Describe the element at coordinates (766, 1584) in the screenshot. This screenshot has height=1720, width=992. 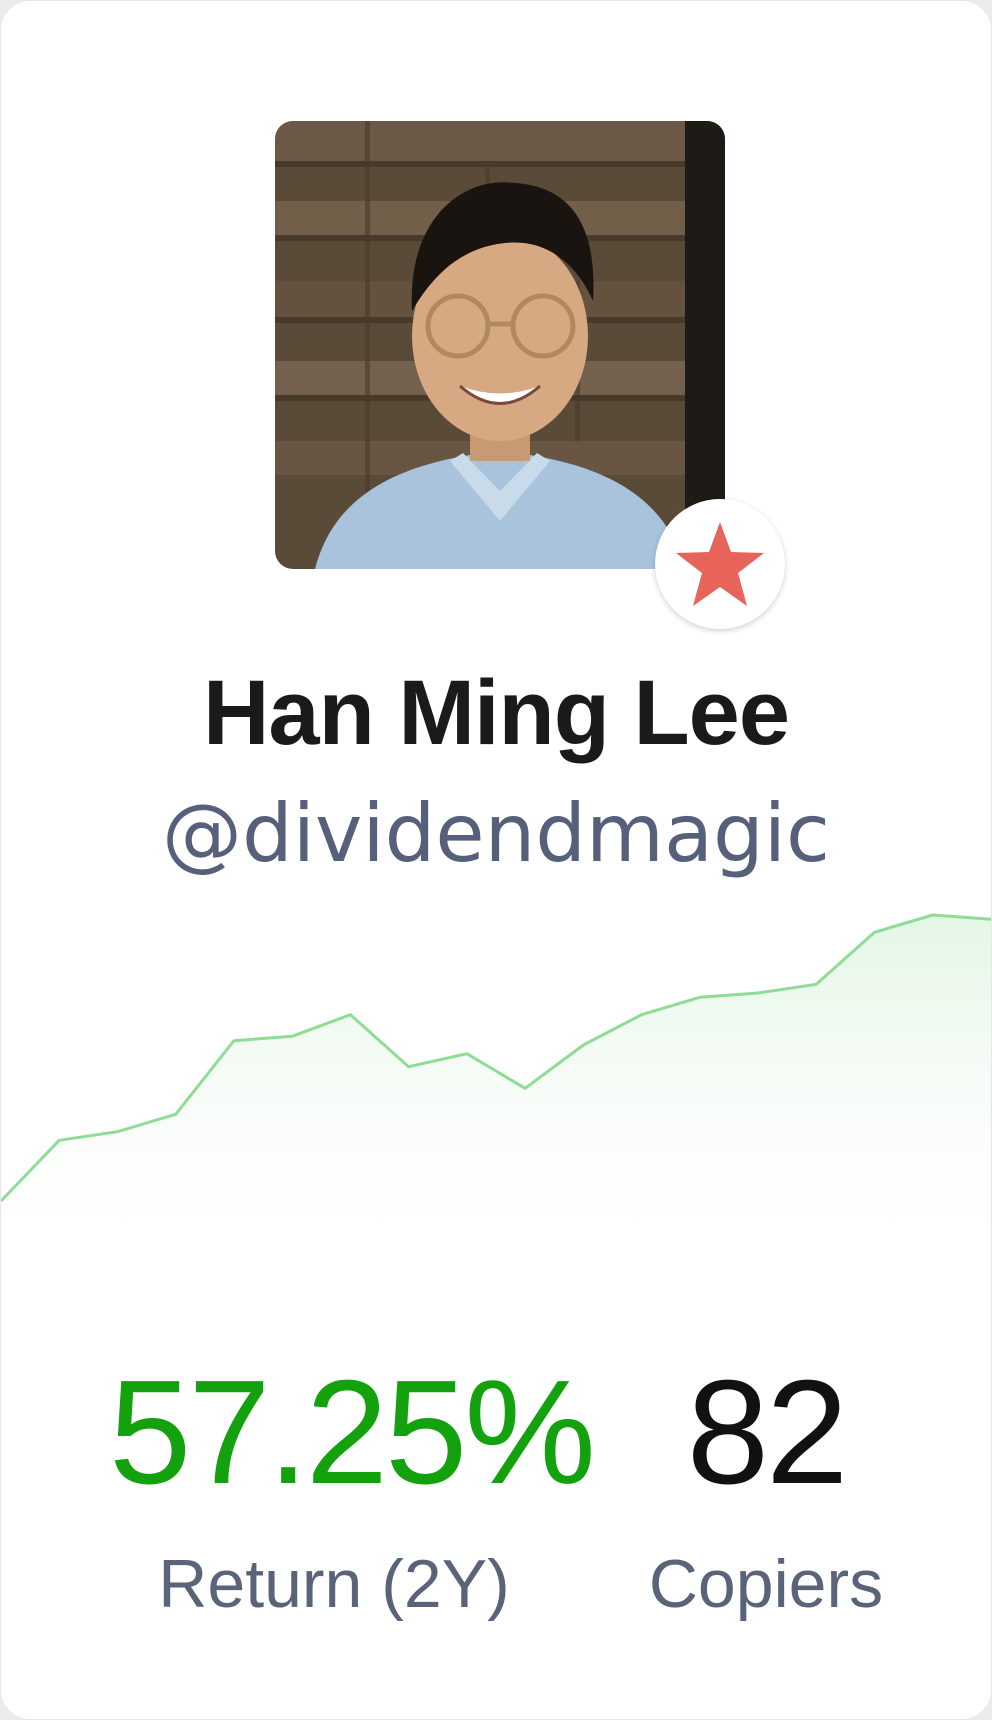
I see `copiers-label: Copiers` at that location.